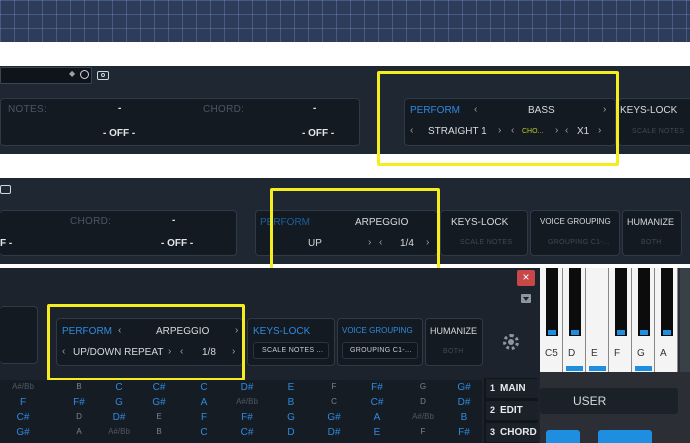  I want to click on humanize-value-3: BOTH, so click(453, 351).